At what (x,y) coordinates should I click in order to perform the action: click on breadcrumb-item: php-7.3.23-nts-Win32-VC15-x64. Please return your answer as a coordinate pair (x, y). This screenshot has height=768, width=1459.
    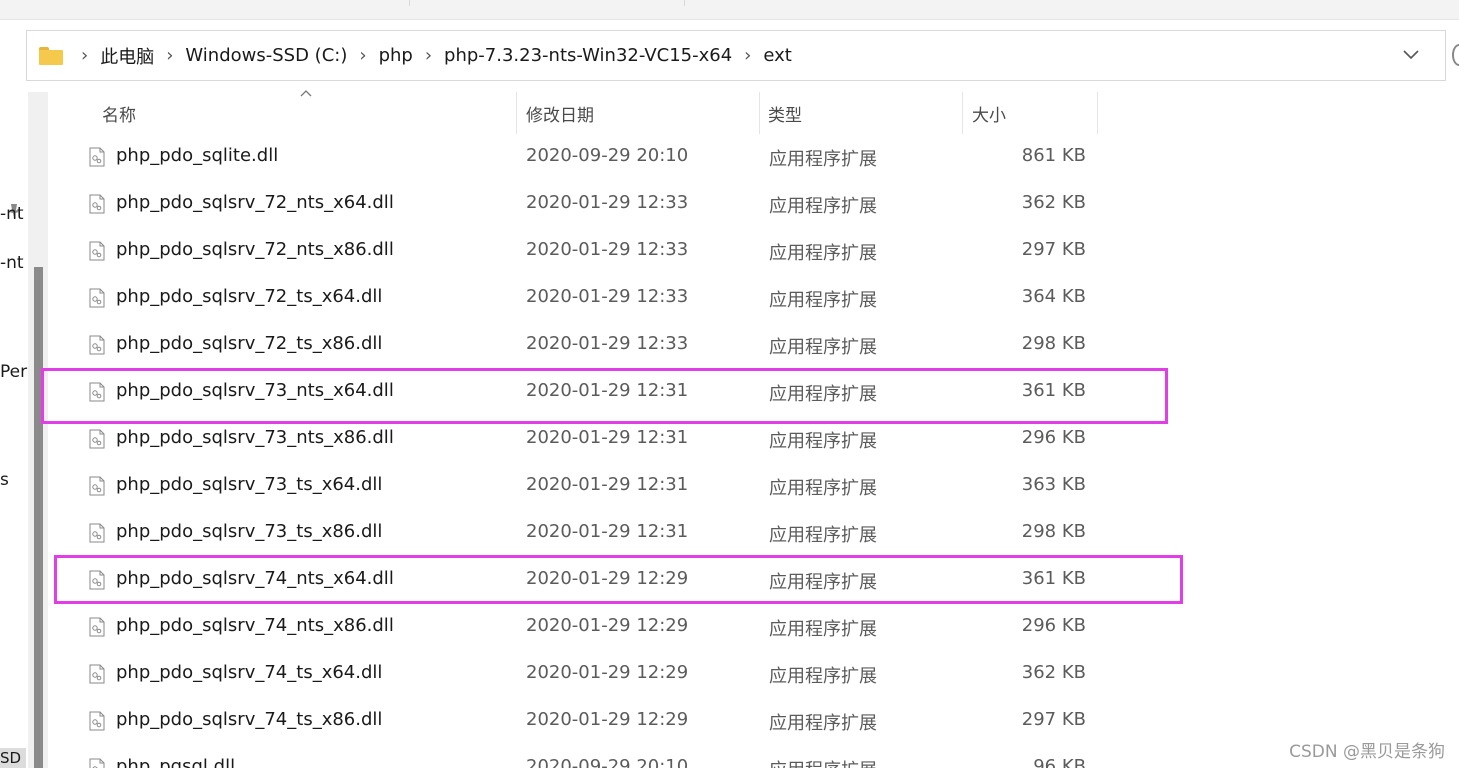
    Looking at the image, I should click on (588, 55).